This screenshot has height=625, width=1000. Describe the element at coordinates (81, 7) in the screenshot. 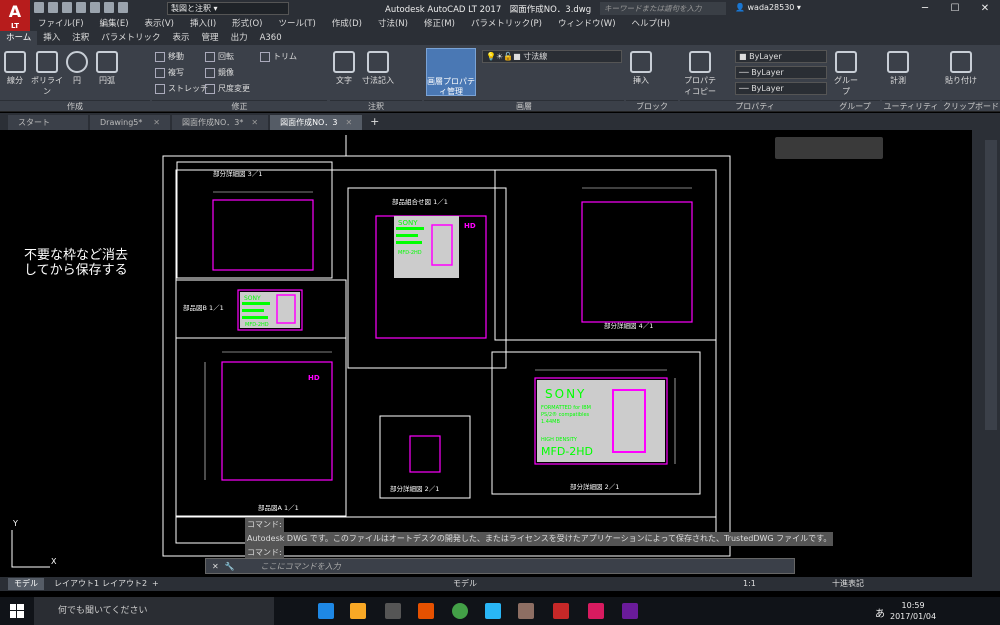

I see `saveas-icon` at that location.